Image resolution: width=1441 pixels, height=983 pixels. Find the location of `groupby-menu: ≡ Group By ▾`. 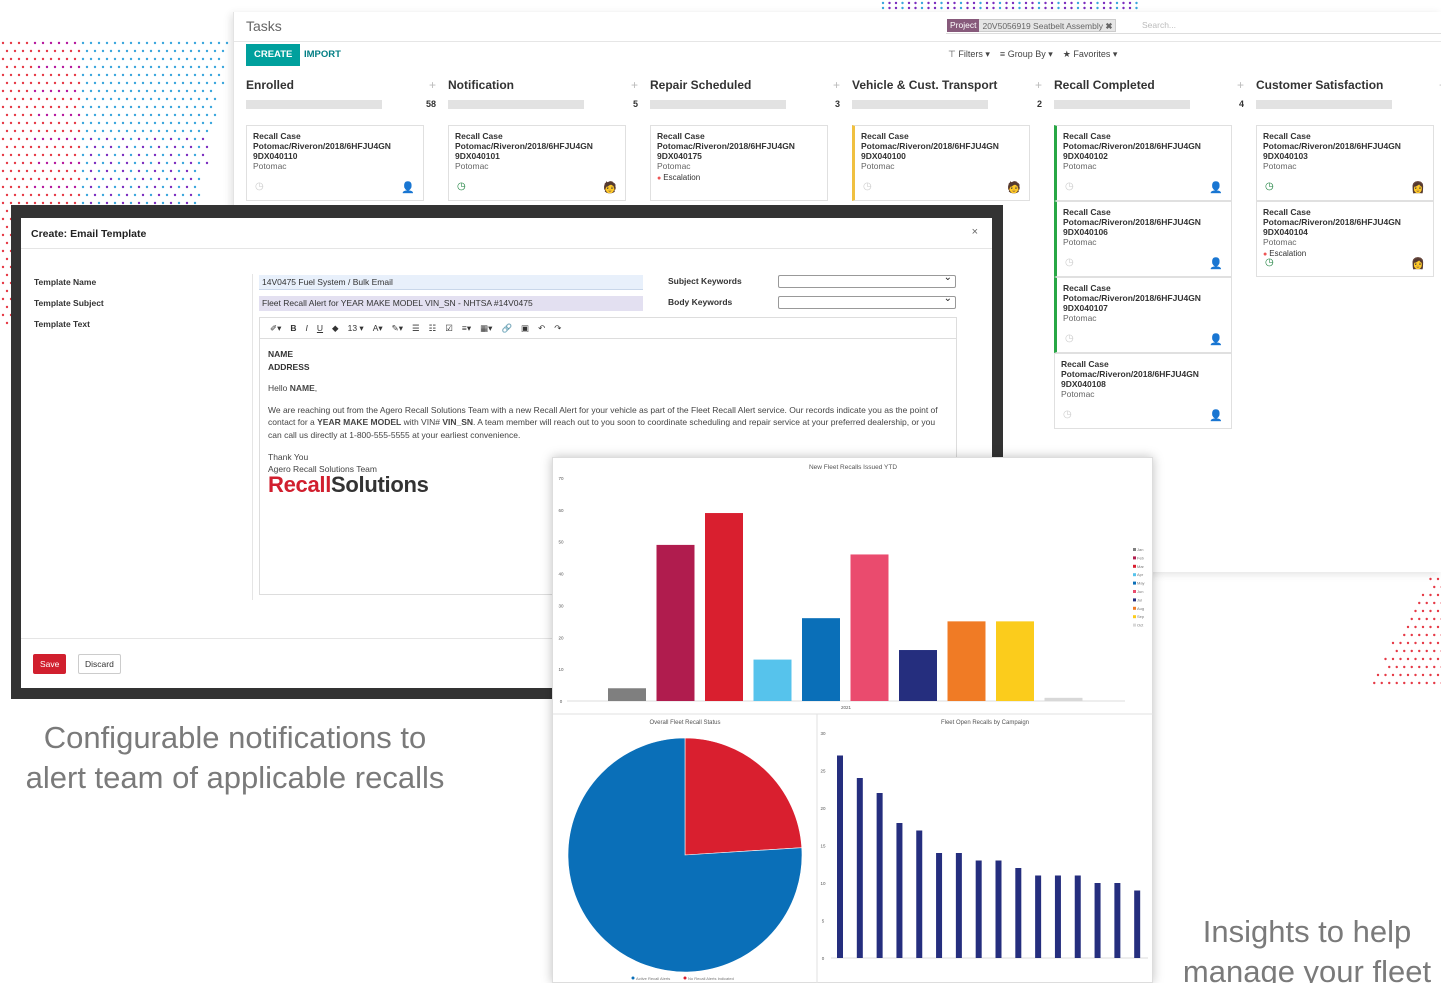

groupby-menu: ≡ Group By ▾ is located at coordinates (1026, 54).